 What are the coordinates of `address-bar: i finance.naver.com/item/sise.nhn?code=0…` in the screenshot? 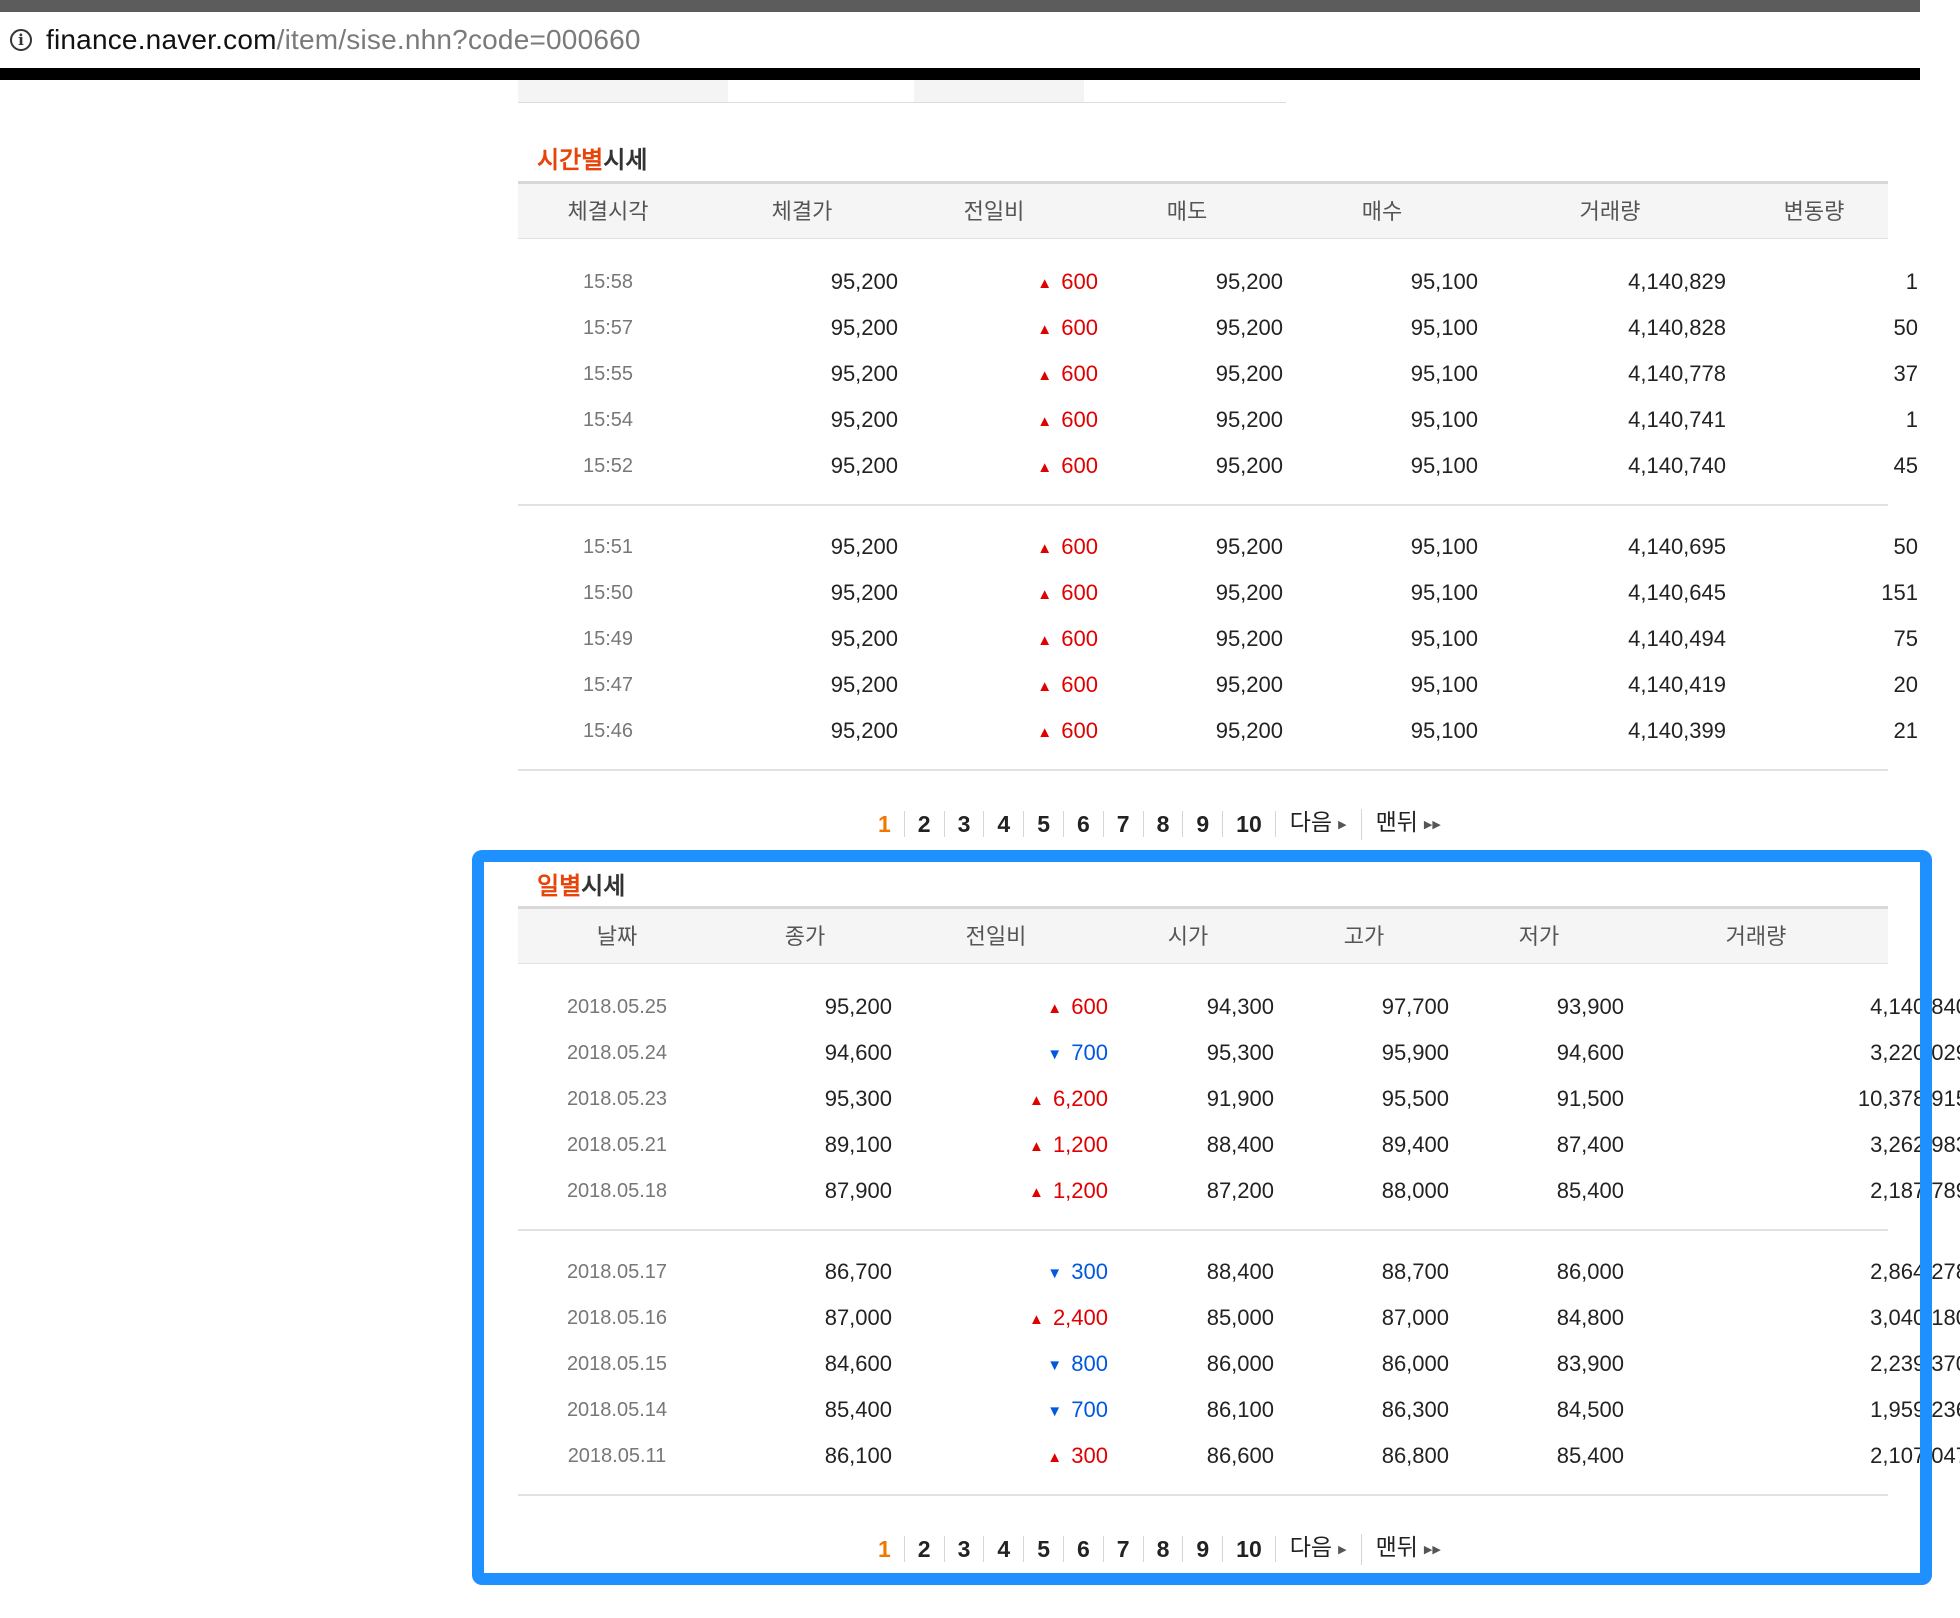 It's located at (960, 40).